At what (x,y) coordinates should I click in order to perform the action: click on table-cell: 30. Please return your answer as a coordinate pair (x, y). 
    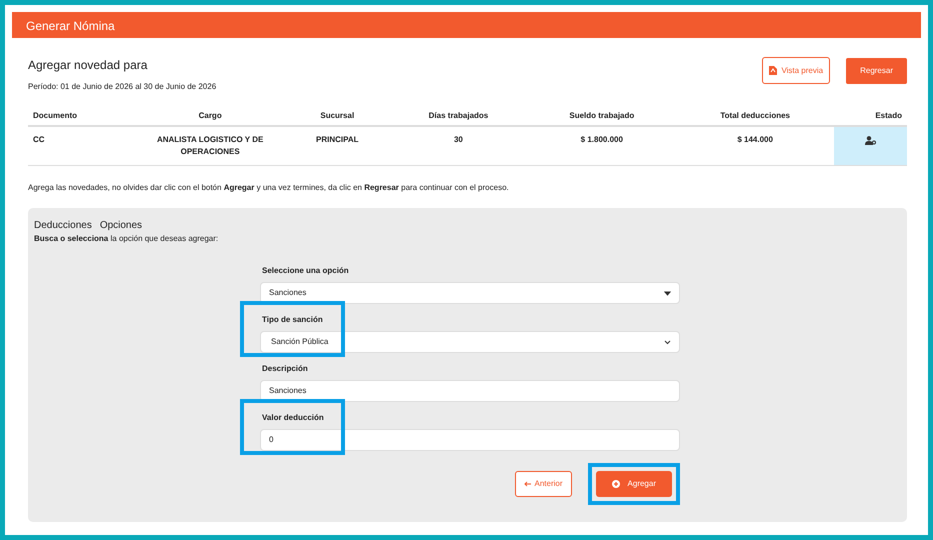
    Looking at the image, I should click on (458, 146).